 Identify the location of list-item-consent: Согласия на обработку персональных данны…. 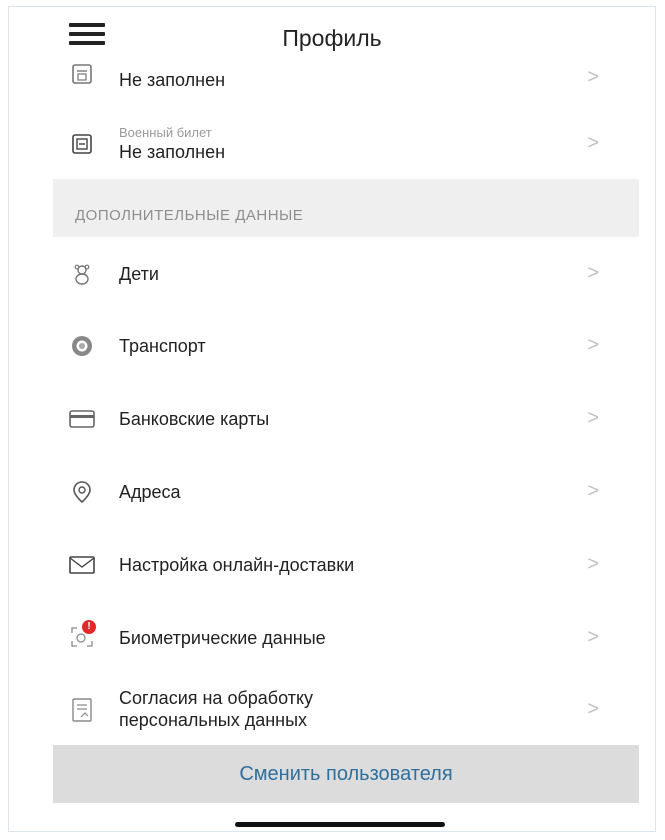
(343, 709).